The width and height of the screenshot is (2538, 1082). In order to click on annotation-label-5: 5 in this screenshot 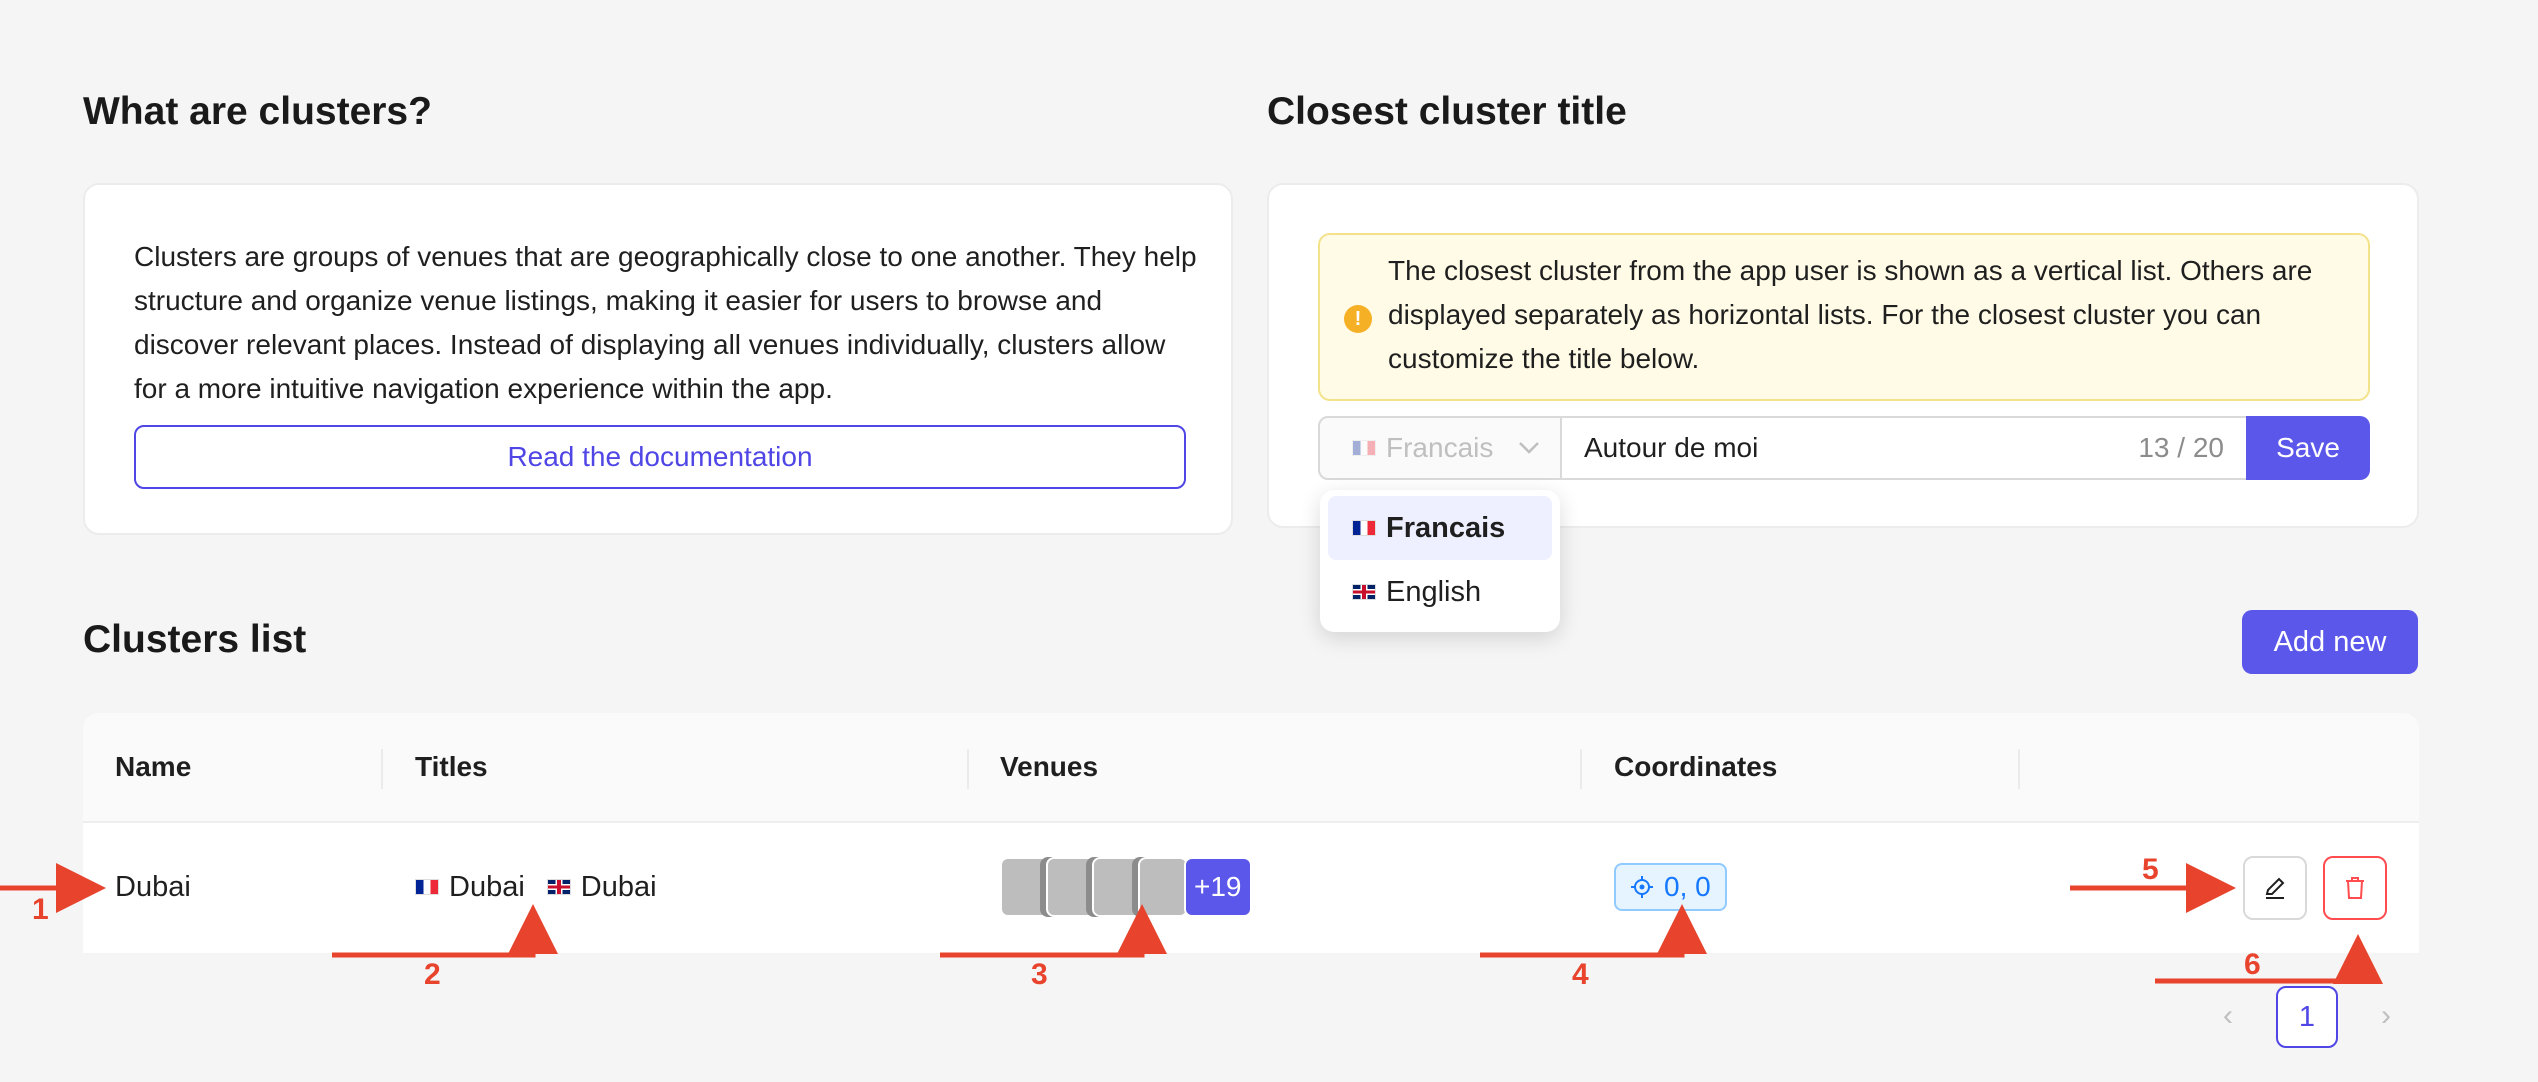, I will do `click(2150, 869)`.